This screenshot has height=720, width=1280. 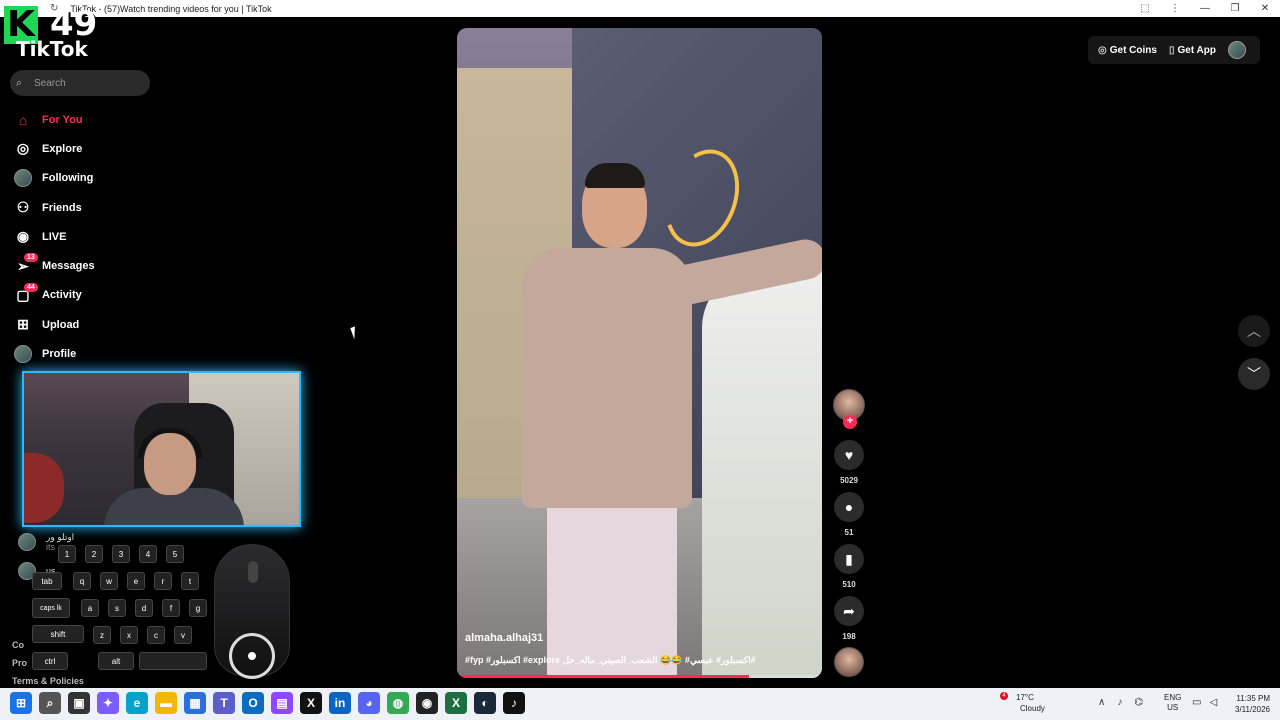 What do you see at coordinates (58, 634) in the screenshot?
I see `key: shift` at bounding box center [58, 634].